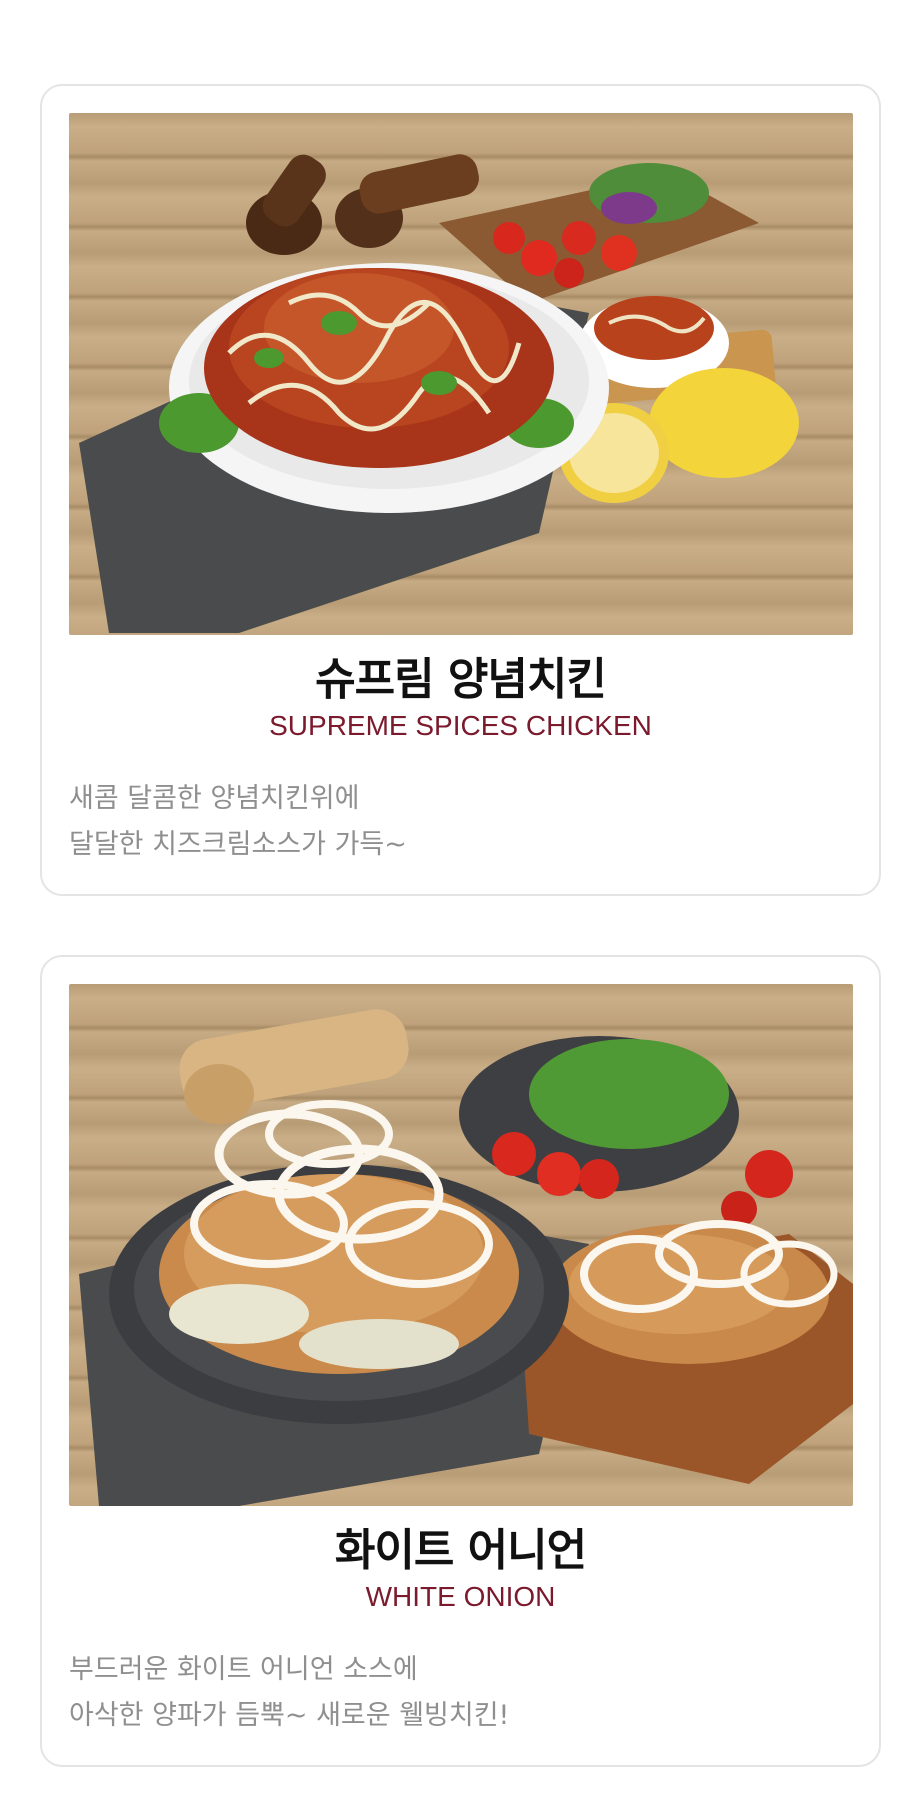  What do you see at coordinates (460, 822) in the screenshot?
I see `menu-description: 새콤 달콤한 양념치킨위에 달달한 치즈크림소스가 가득~` at bounding box center [460, 822].